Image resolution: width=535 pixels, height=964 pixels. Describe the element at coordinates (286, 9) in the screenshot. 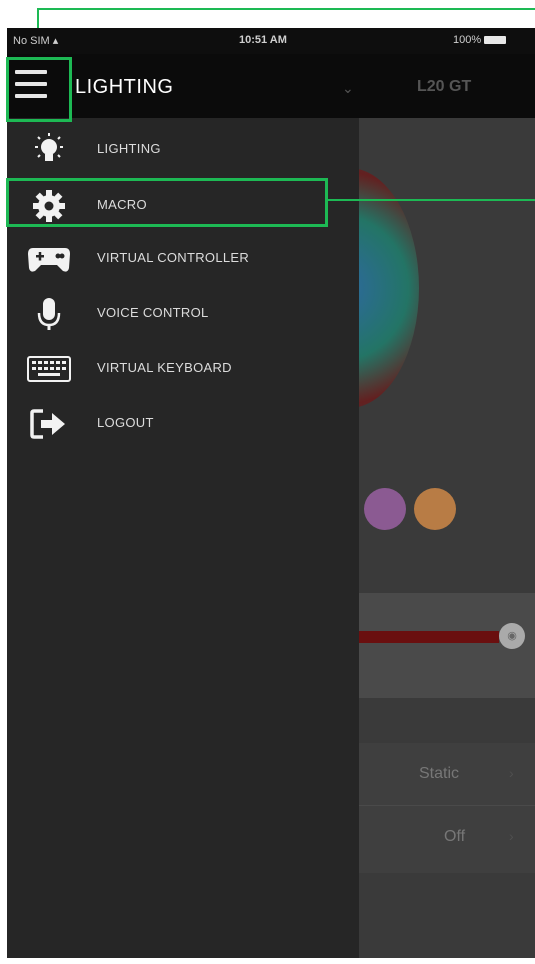

I see `annotation-line-top` at that location.